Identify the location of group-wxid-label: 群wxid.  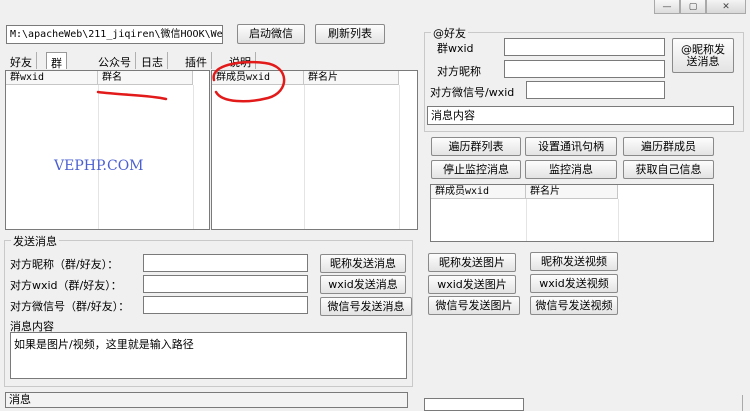
(455, 48).